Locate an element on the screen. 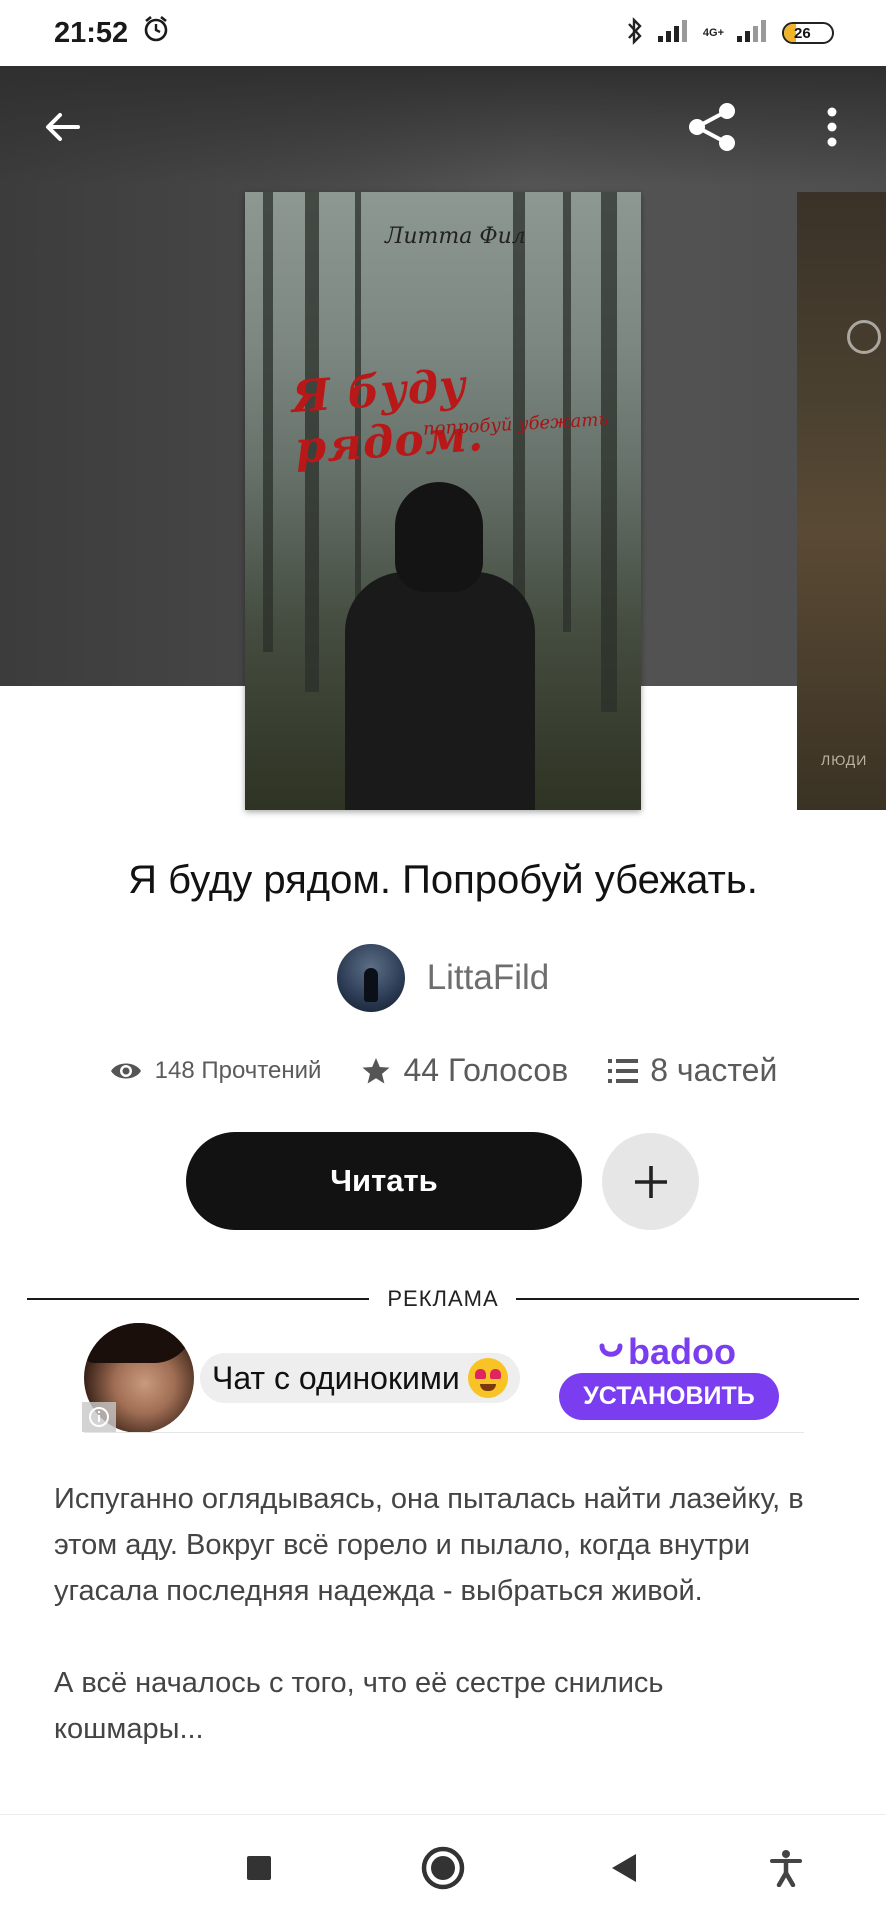 The image size is (886, 1921). more-vertical-icon is located at coordinates (832, 127).